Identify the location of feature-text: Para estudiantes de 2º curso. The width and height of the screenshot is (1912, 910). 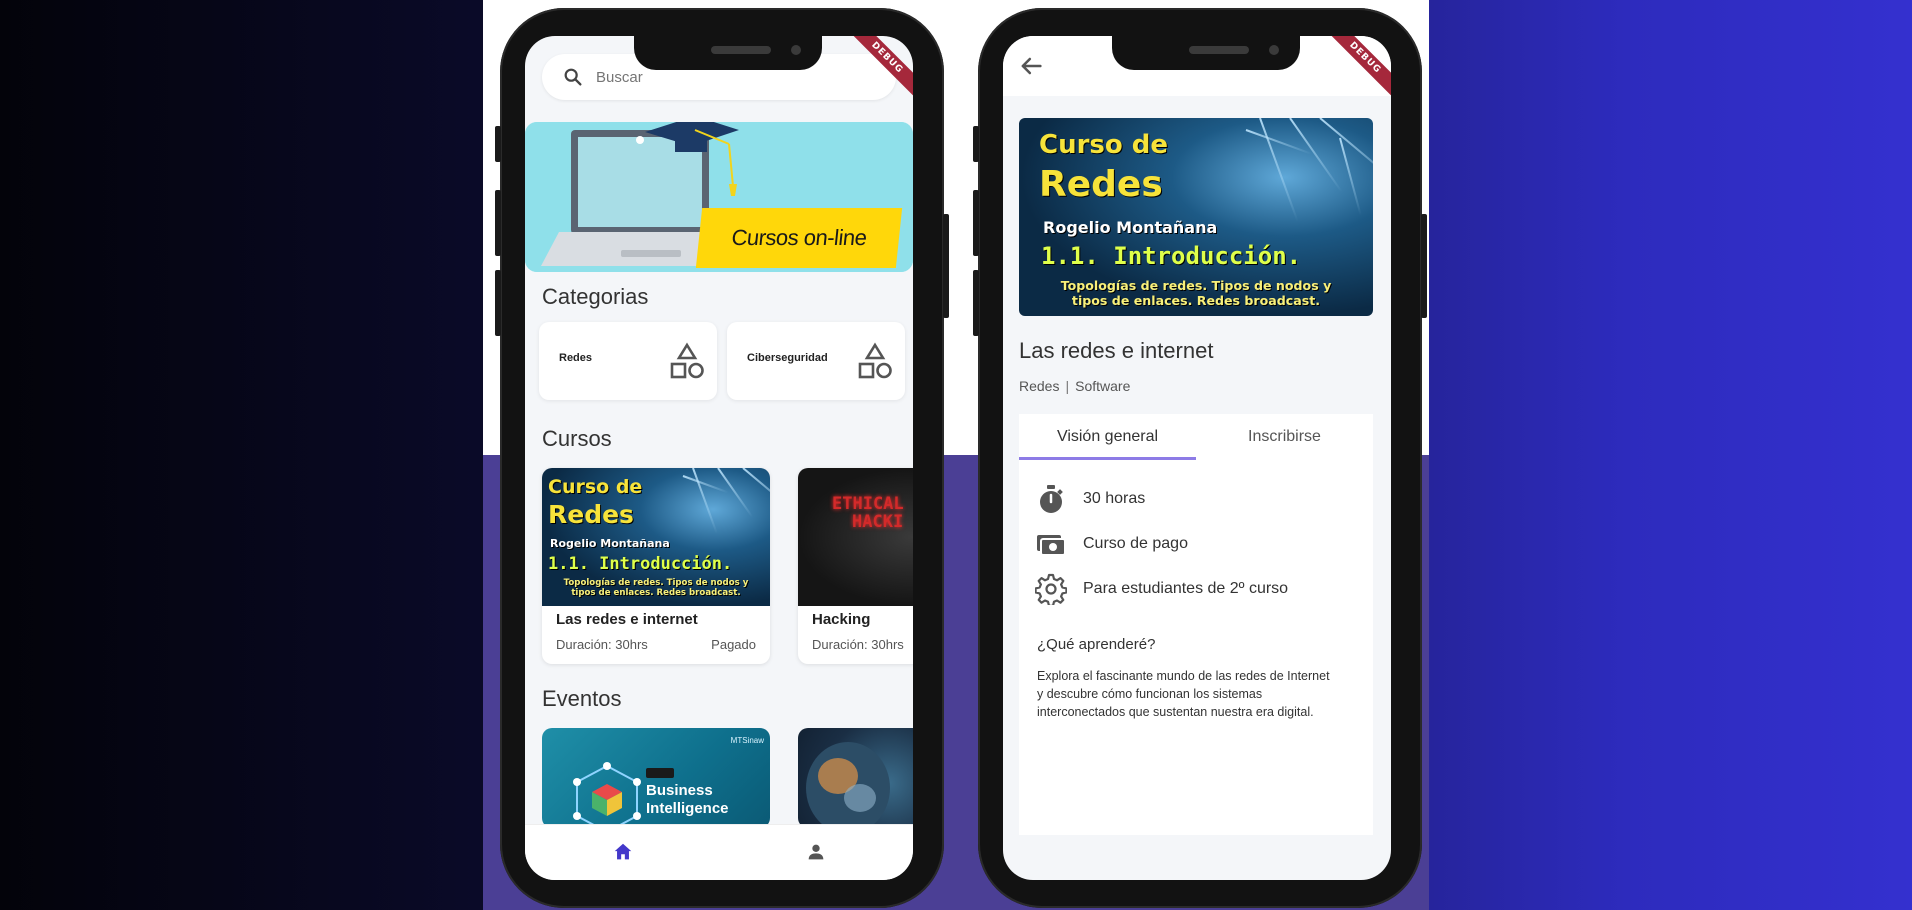
(1186, 588).